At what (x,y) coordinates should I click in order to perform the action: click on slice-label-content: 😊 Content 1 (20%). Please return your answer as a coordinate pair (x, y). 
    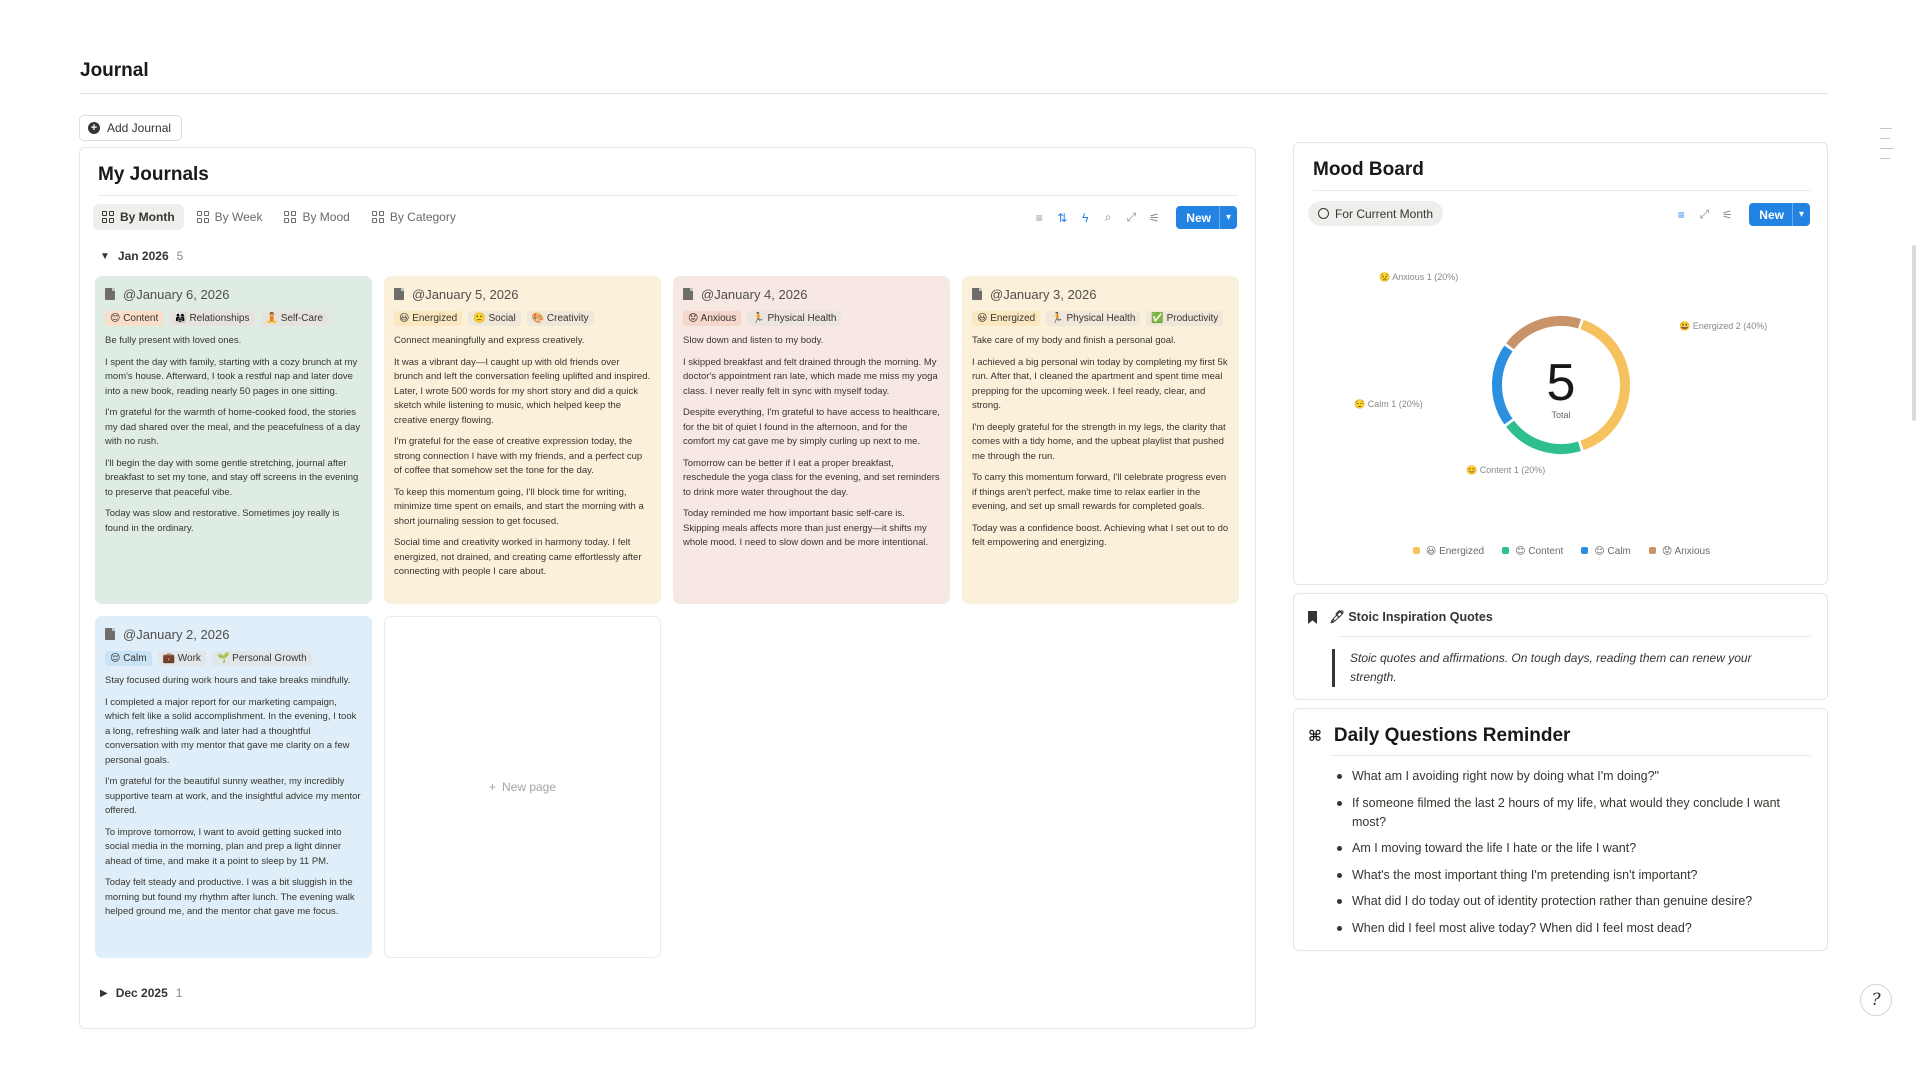
    Looking at the image, I should click on (1505, 470).